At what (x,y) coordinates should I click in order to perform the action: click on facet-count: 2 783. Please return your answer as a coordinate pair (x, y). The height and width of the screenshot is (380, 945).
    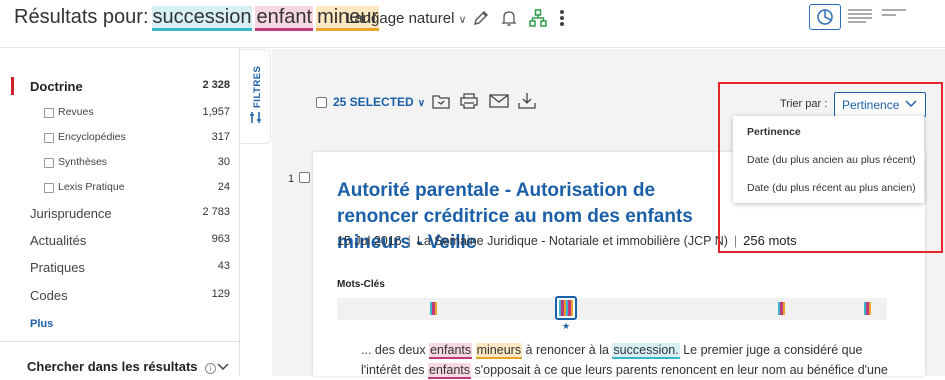
    Looking at the image, I should click on (216, 212).